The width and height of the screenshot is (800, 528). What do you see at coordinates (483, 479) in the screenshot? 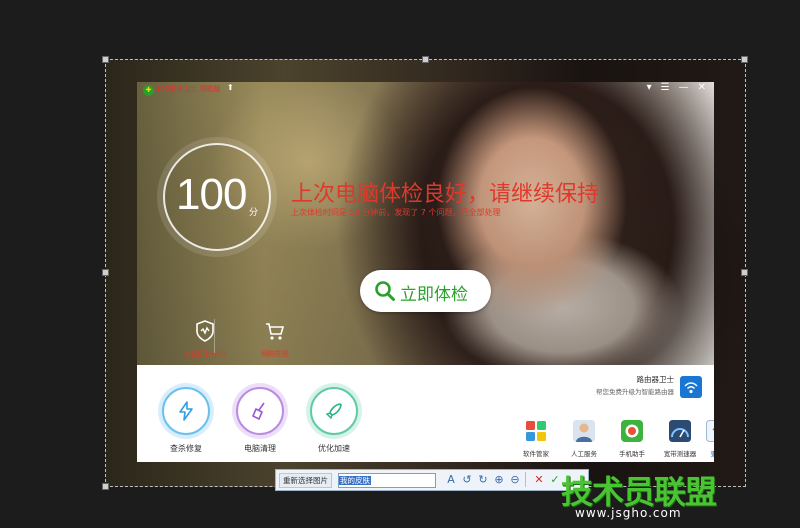
I see `rotate-right-icon: ↻` at bounding box center [483, 479].